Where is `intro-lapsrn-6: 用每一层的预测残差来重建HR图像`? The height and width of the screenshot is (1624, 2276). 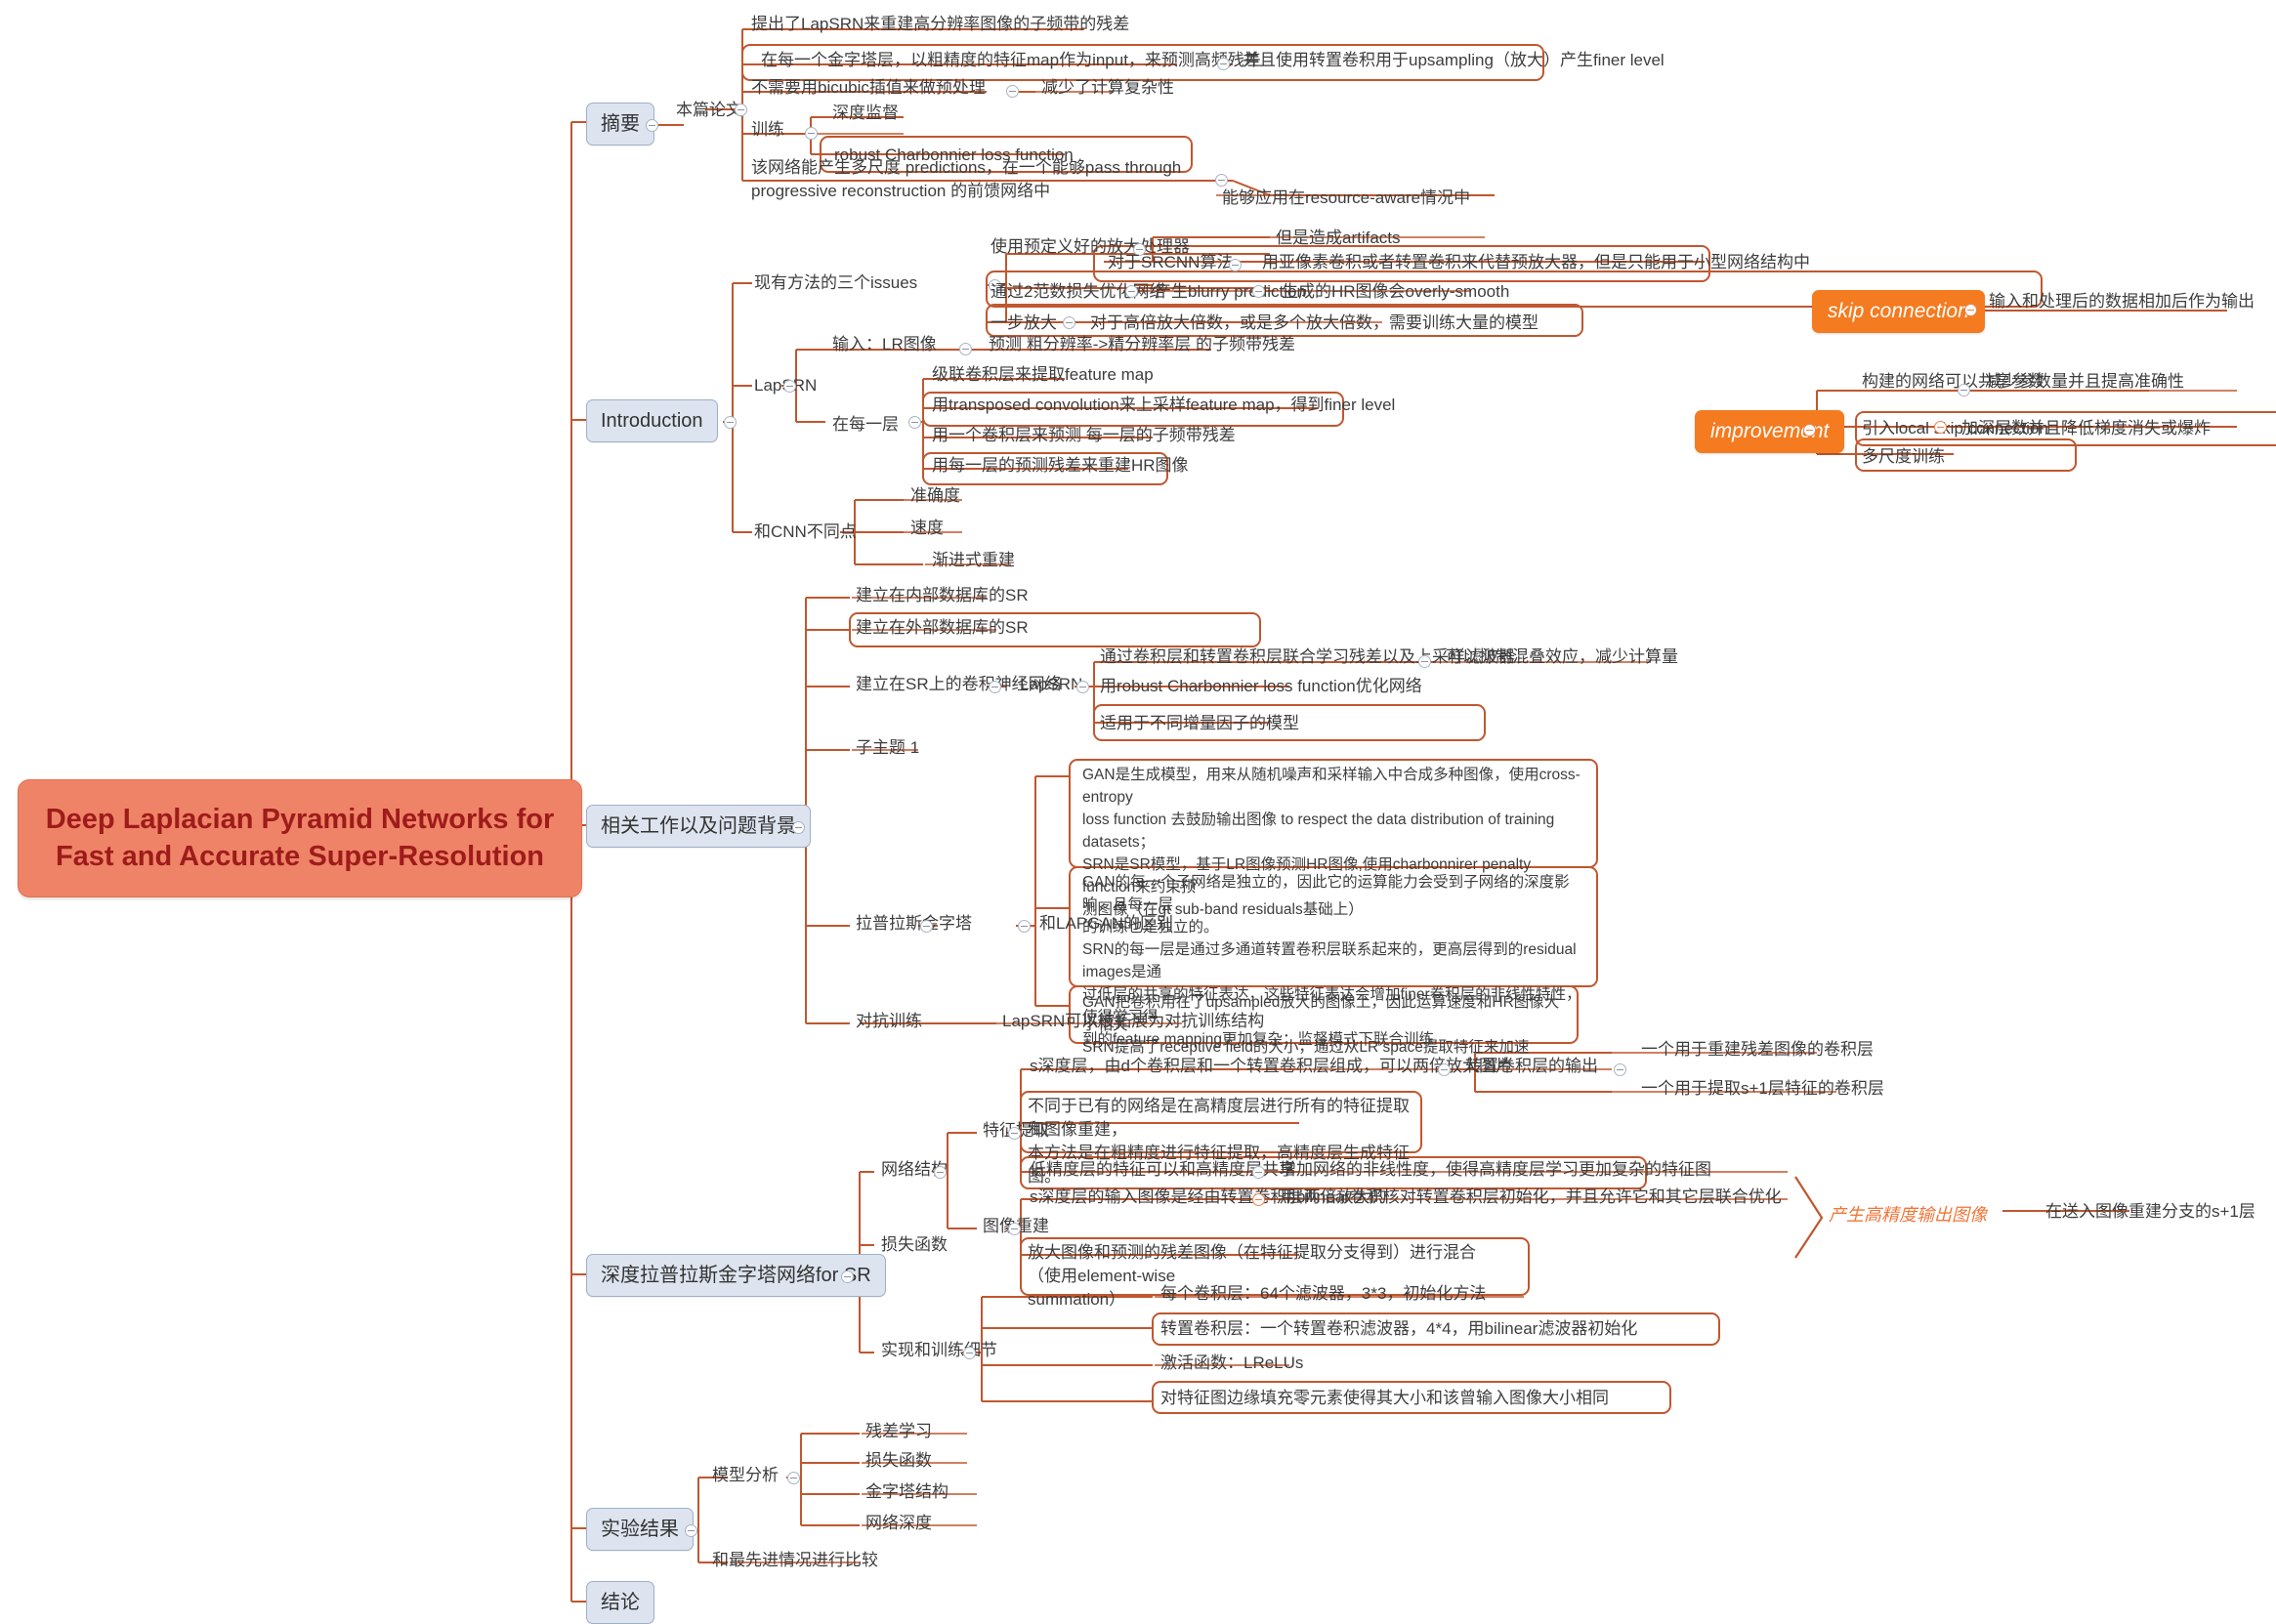 intro-lapsrn-6: 用每一层的预测残差来重建HR图像 is located at coordinates (1060, 466).